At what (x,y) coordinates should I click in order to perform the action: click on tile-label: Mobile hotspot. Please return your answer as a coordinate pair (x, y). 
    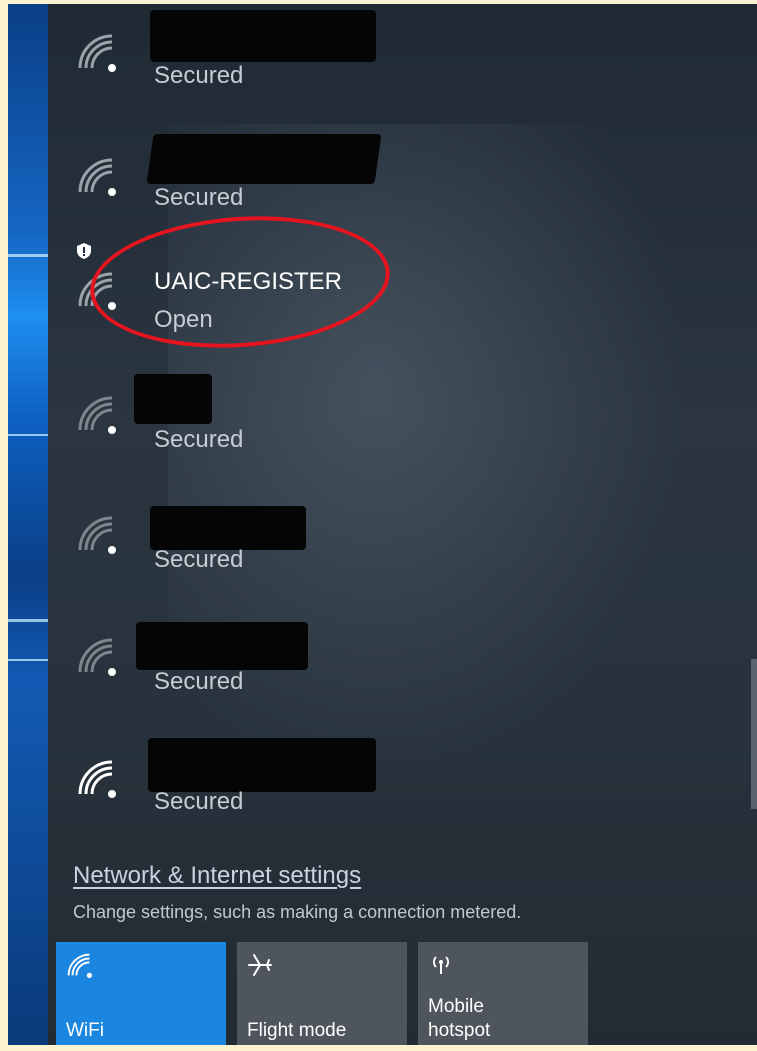
    Looking at the image, I should click on (459, 1018).